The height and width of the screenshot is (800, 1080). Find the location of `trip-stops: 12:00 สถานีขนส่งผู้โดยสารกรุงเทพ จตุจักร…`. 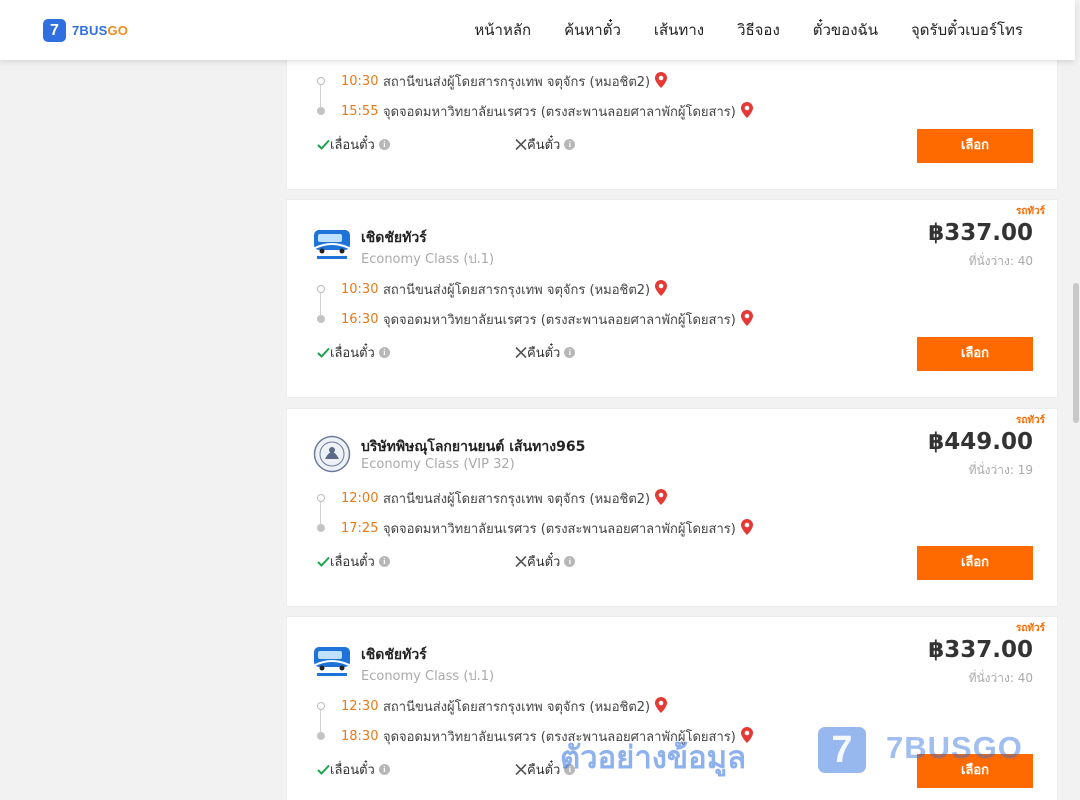

trip-stops: 12:00 สถานีขนส่งผู้โดยสารกรุงเทพ จตุจักร… is located at coordinates (545, 513).